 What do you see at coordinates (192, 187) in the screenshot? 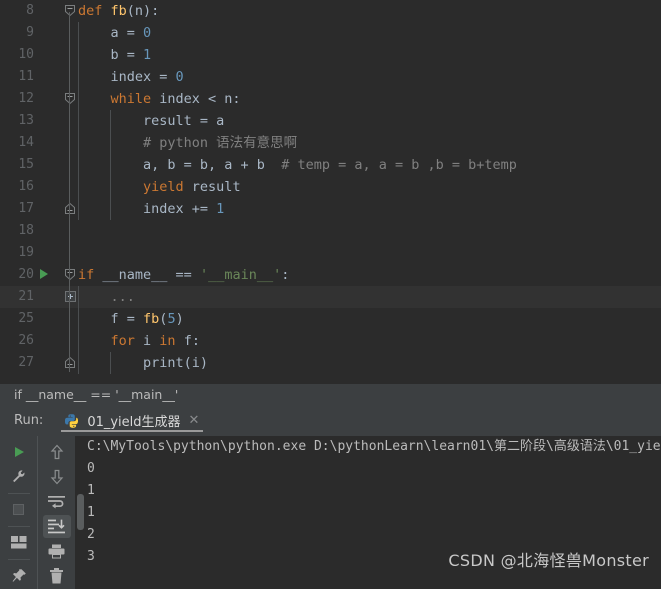
I see `code-text: yield result` at bounding box center [192, 187].